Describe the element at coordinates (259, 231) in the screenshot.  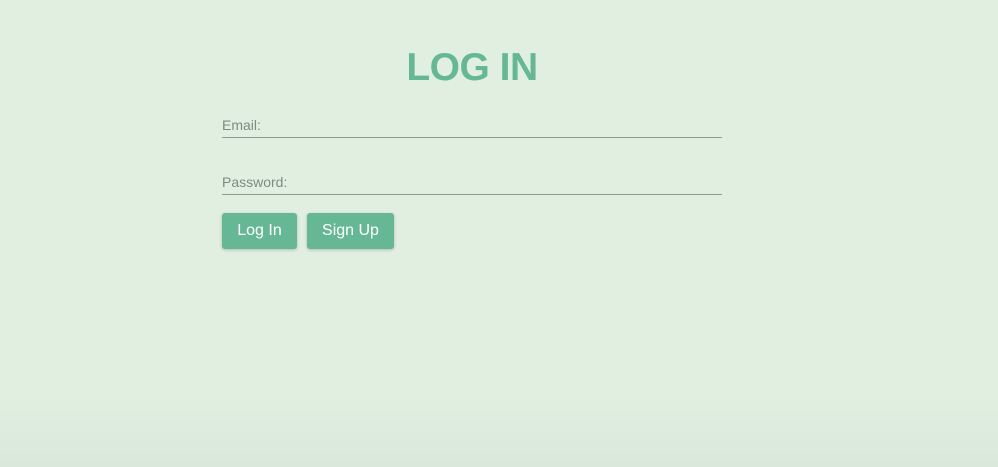
I see `login-button: Log In` at that location.